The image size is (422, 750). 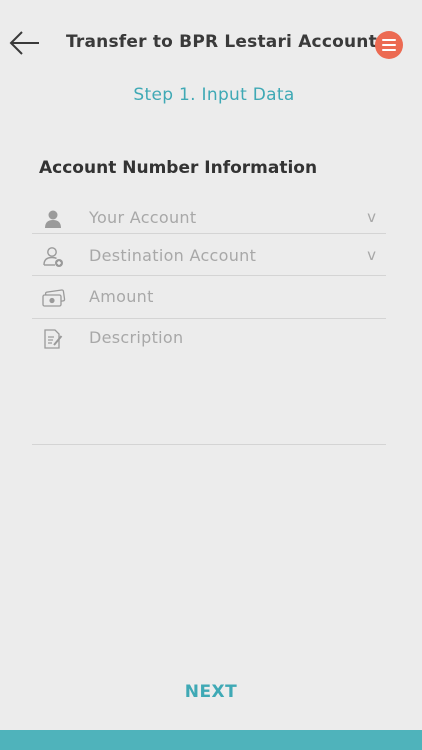 I want to click on user-add-icon, so click(x=53, y=257).